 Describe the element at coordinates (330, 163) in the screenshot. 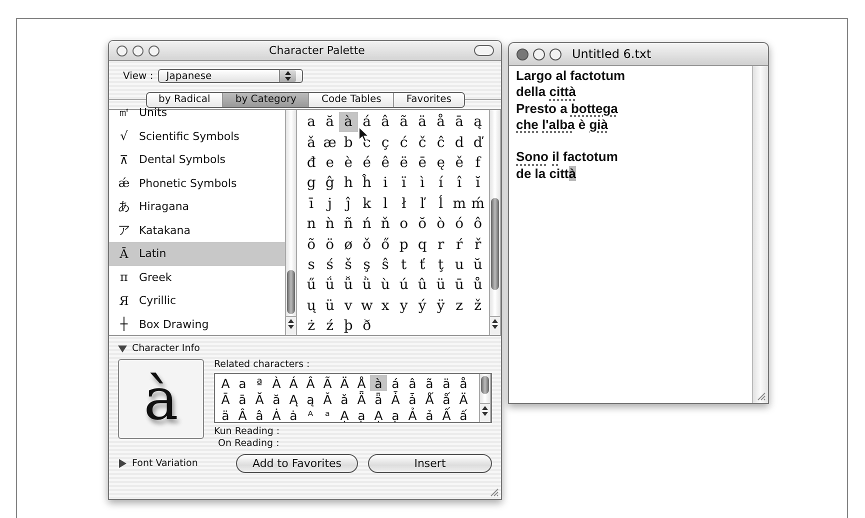

I see `character-cell: e` at that location.